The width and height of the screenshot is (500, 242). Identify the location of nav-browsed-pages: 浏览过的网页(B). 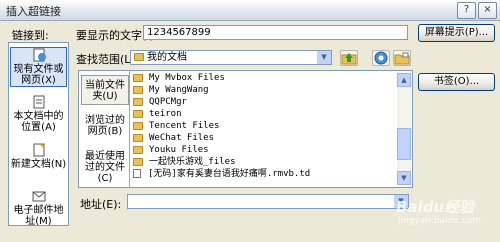
(105, 129).